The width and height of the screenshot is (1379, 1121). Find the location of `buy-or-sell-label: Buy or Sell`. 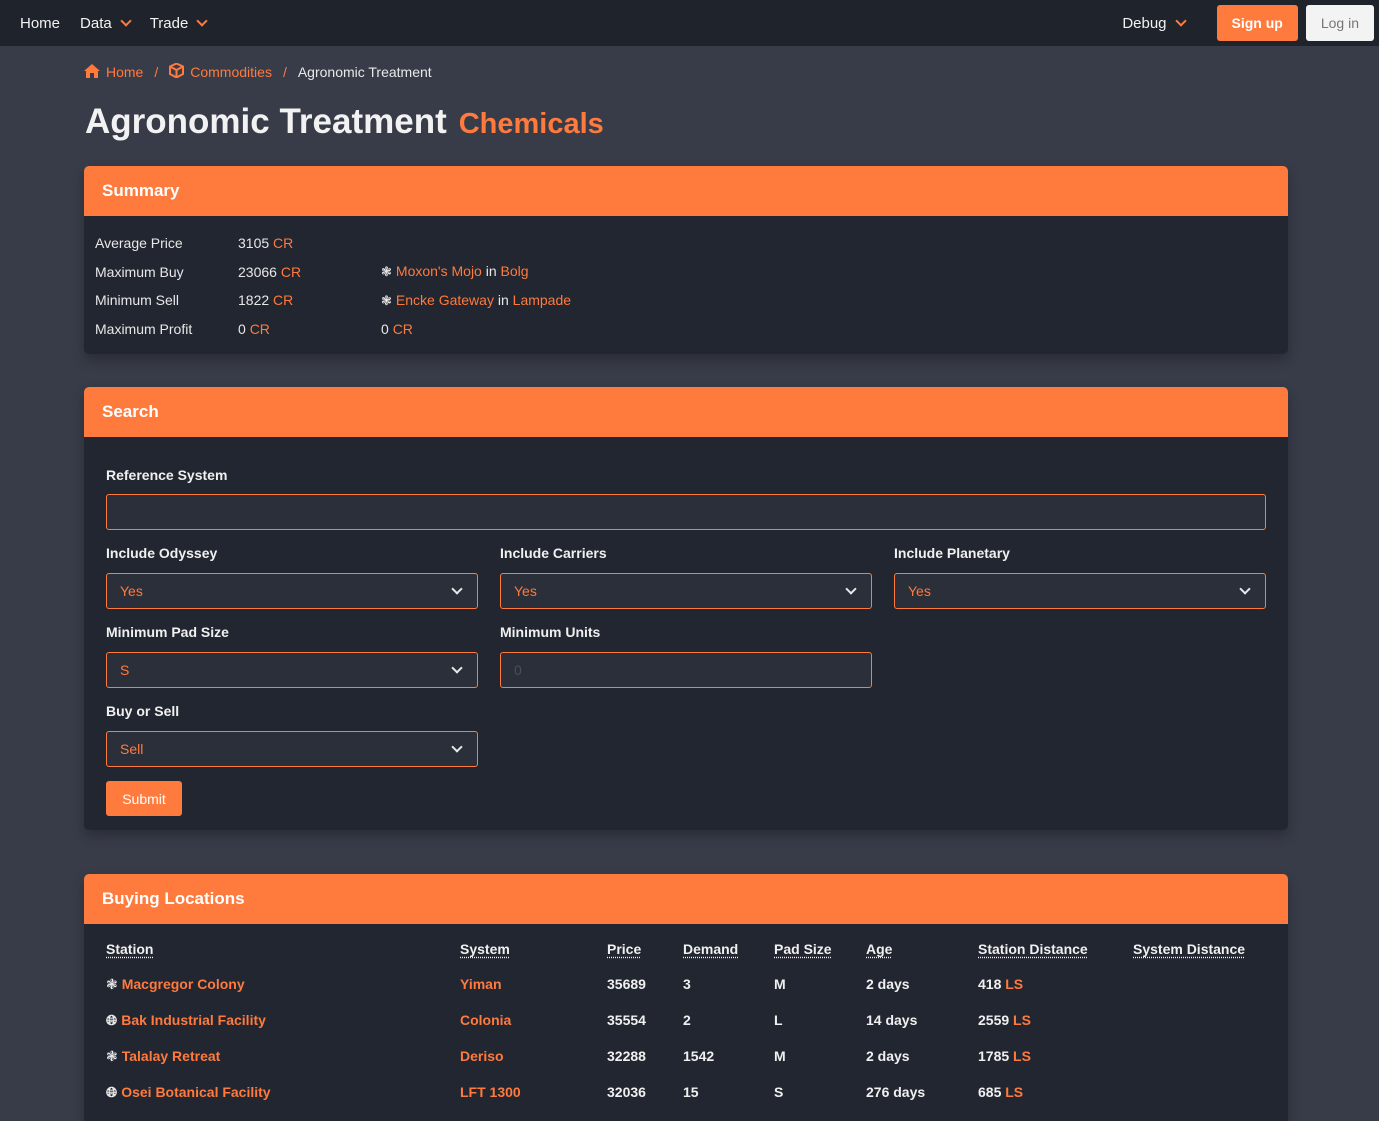

buy-or-sell-label: Buy or Sell is located at coordinates (143, 711).